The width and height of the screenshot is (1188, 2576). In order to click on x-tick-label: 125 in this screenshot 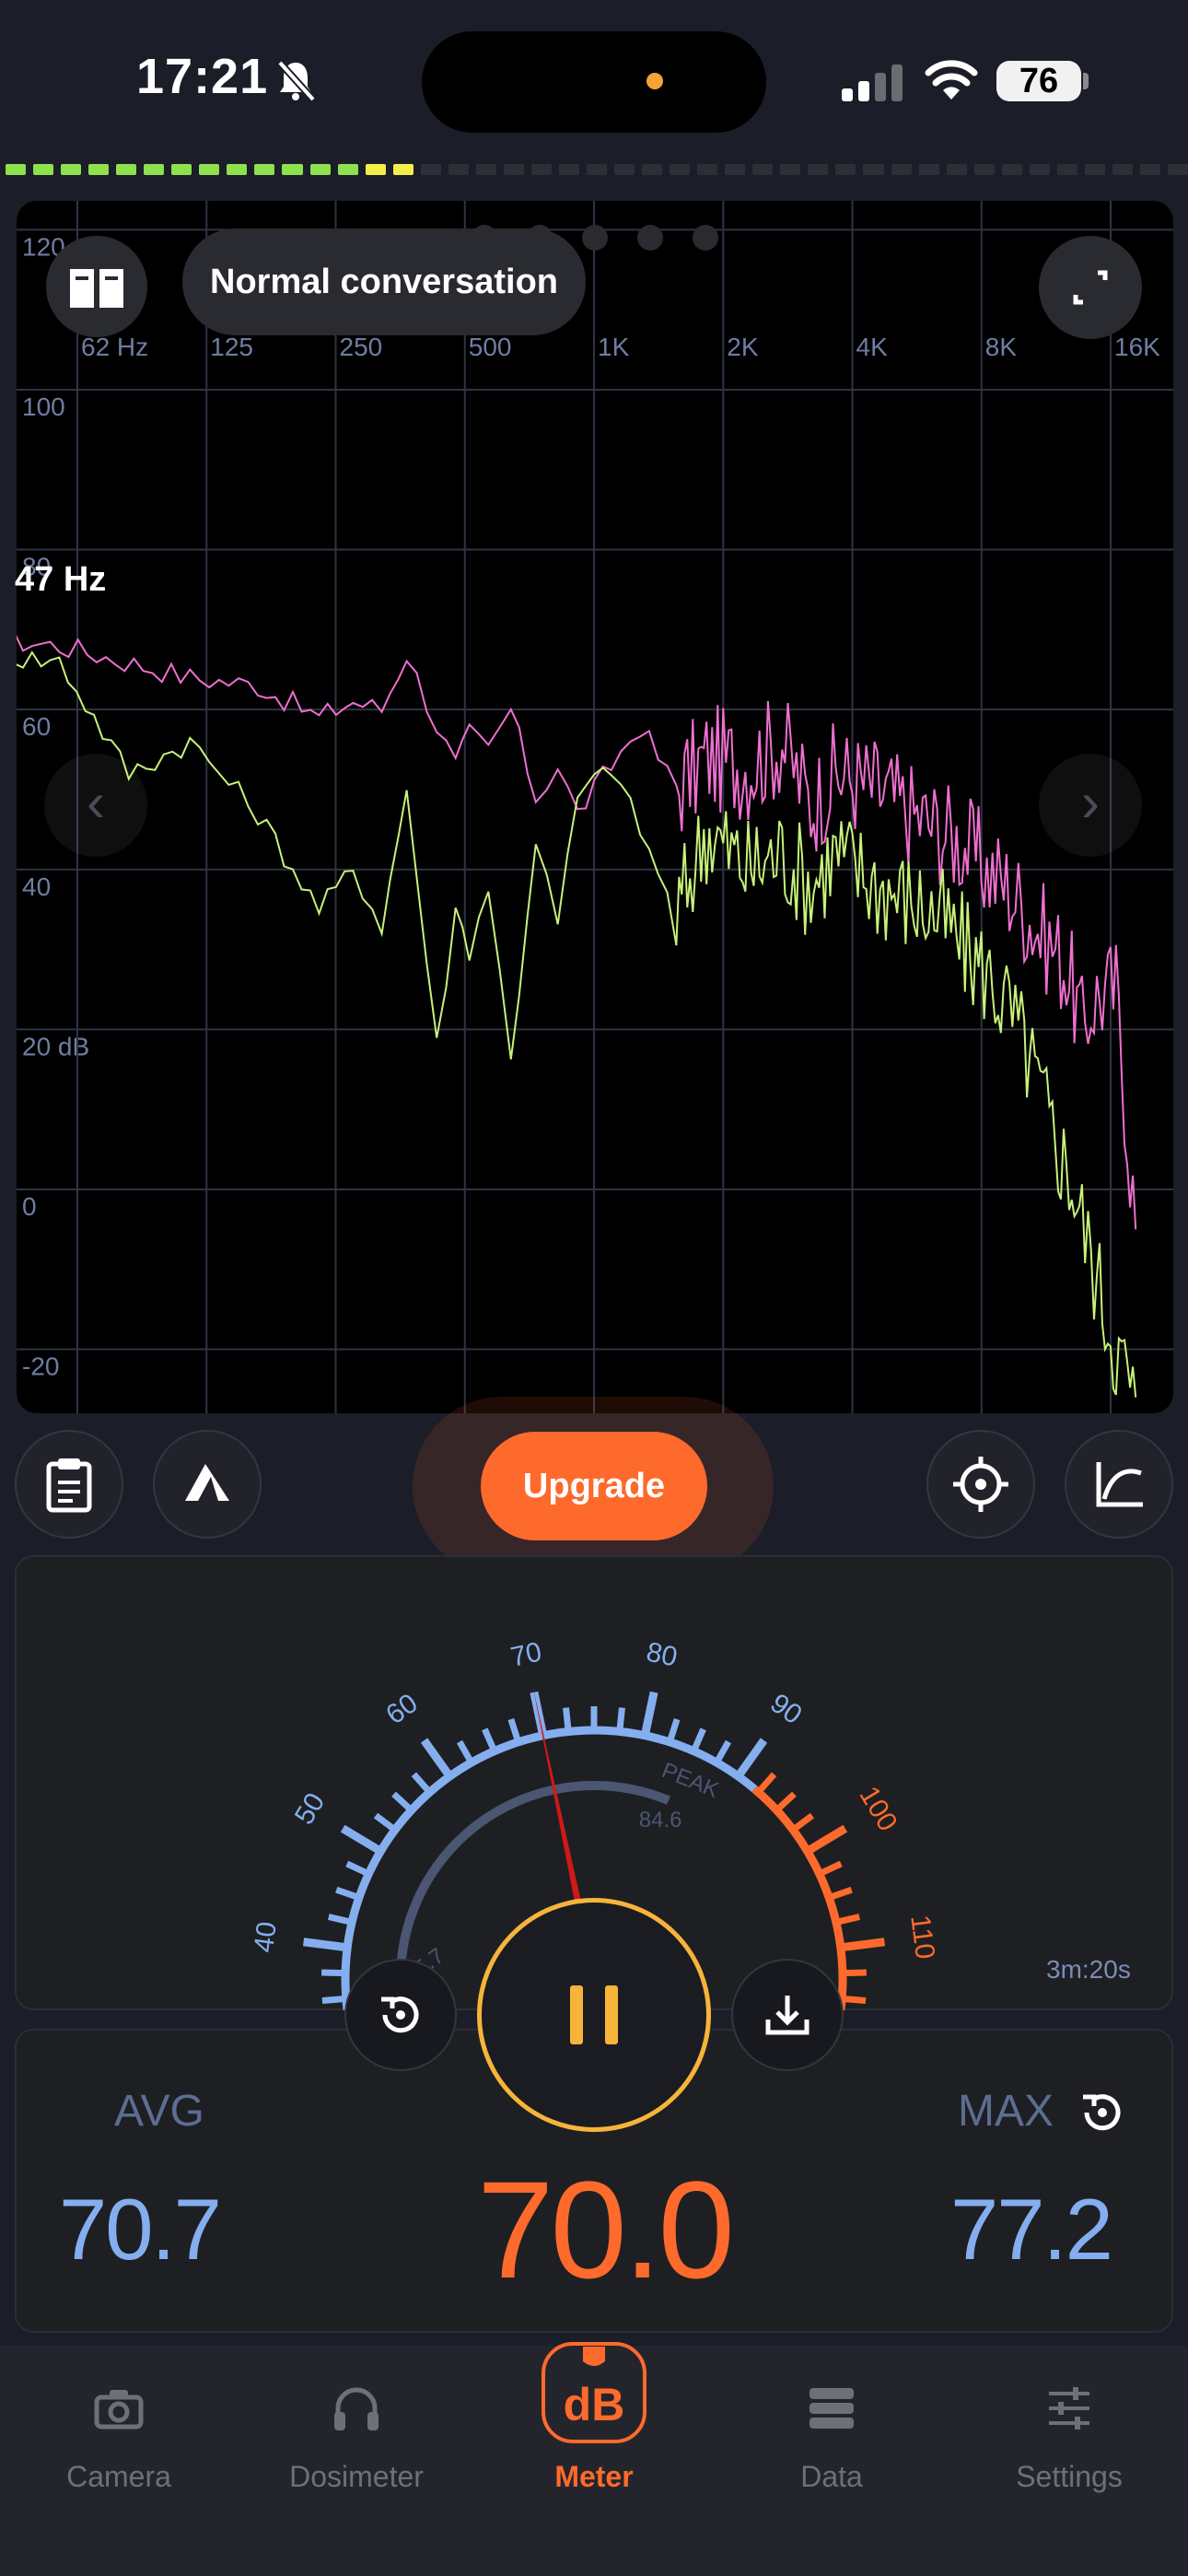, I will do `click(231, 347)`.